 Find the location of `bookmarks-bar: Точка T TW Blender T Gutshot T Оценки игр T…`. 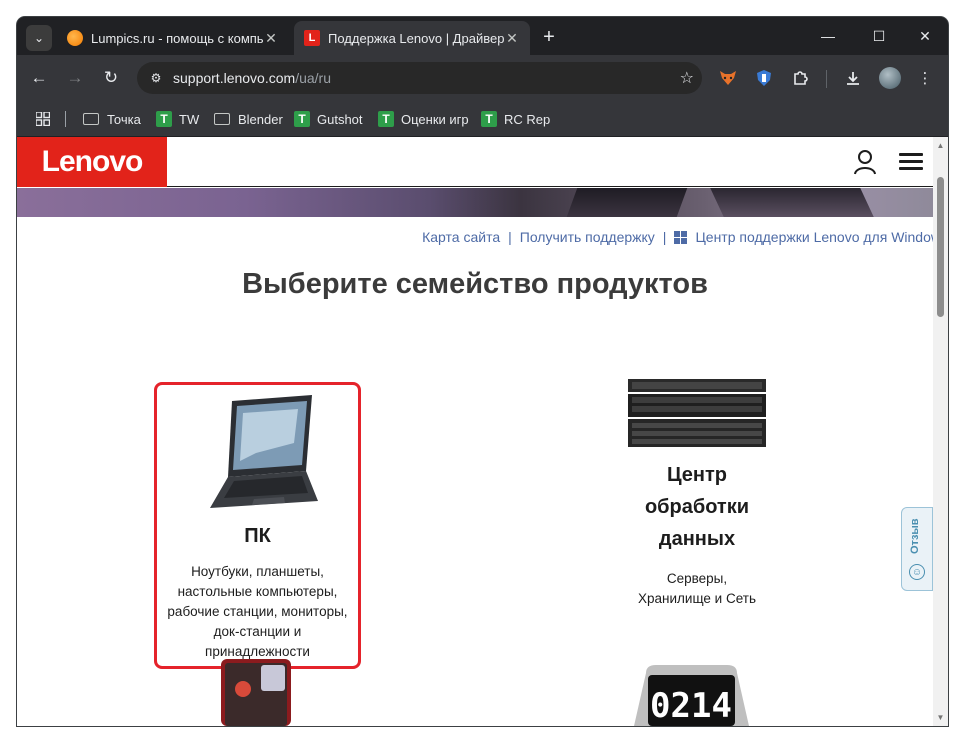

bookmarks-bar: Точка T TW Blender T Gutshot T Оценки игр T… is located at coordinates (482, 119).